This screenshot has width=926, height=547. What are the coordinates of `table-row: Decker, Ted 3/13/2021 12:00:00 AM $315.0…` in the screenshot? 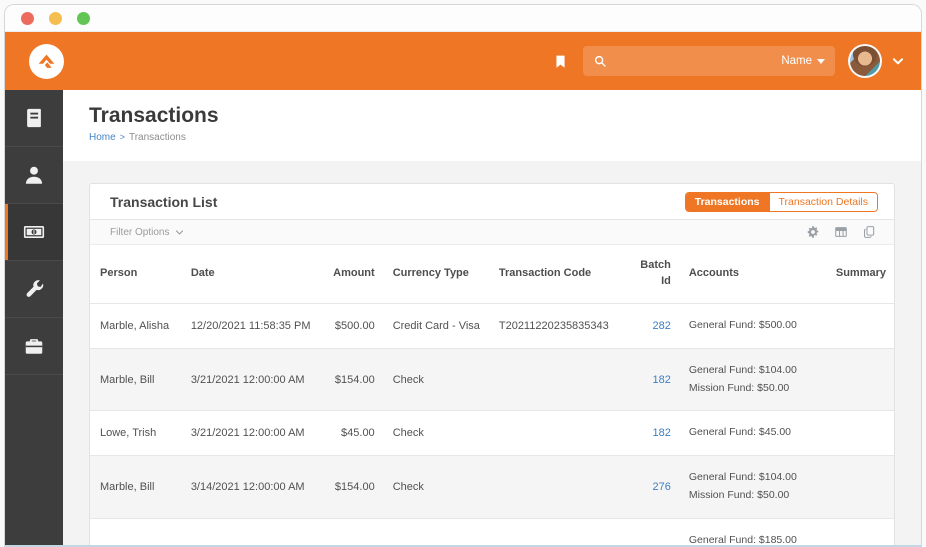 It's located at (492, 532).